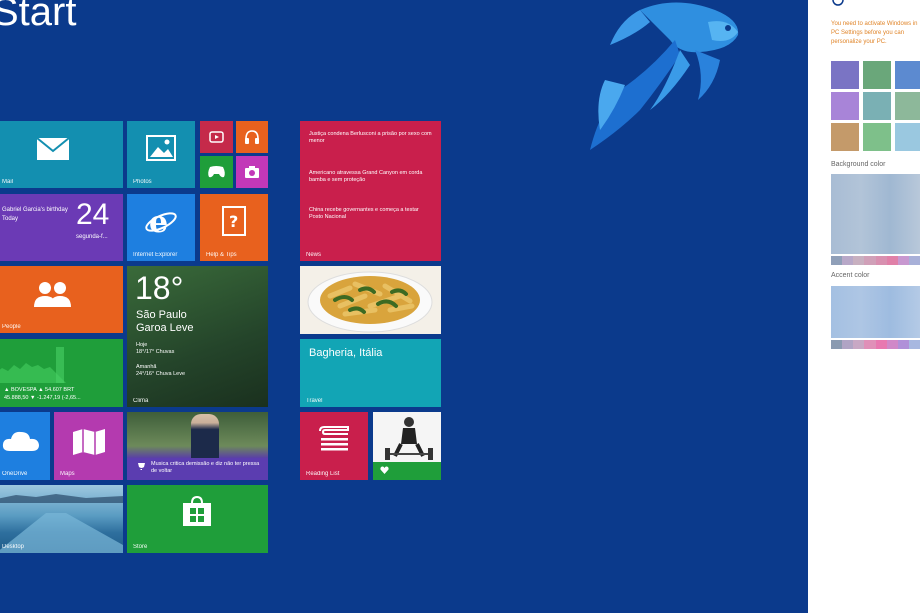 The width and height of the screenshot is (920, 613). I want to click on maps-tile: Maps, so click(88, 446).